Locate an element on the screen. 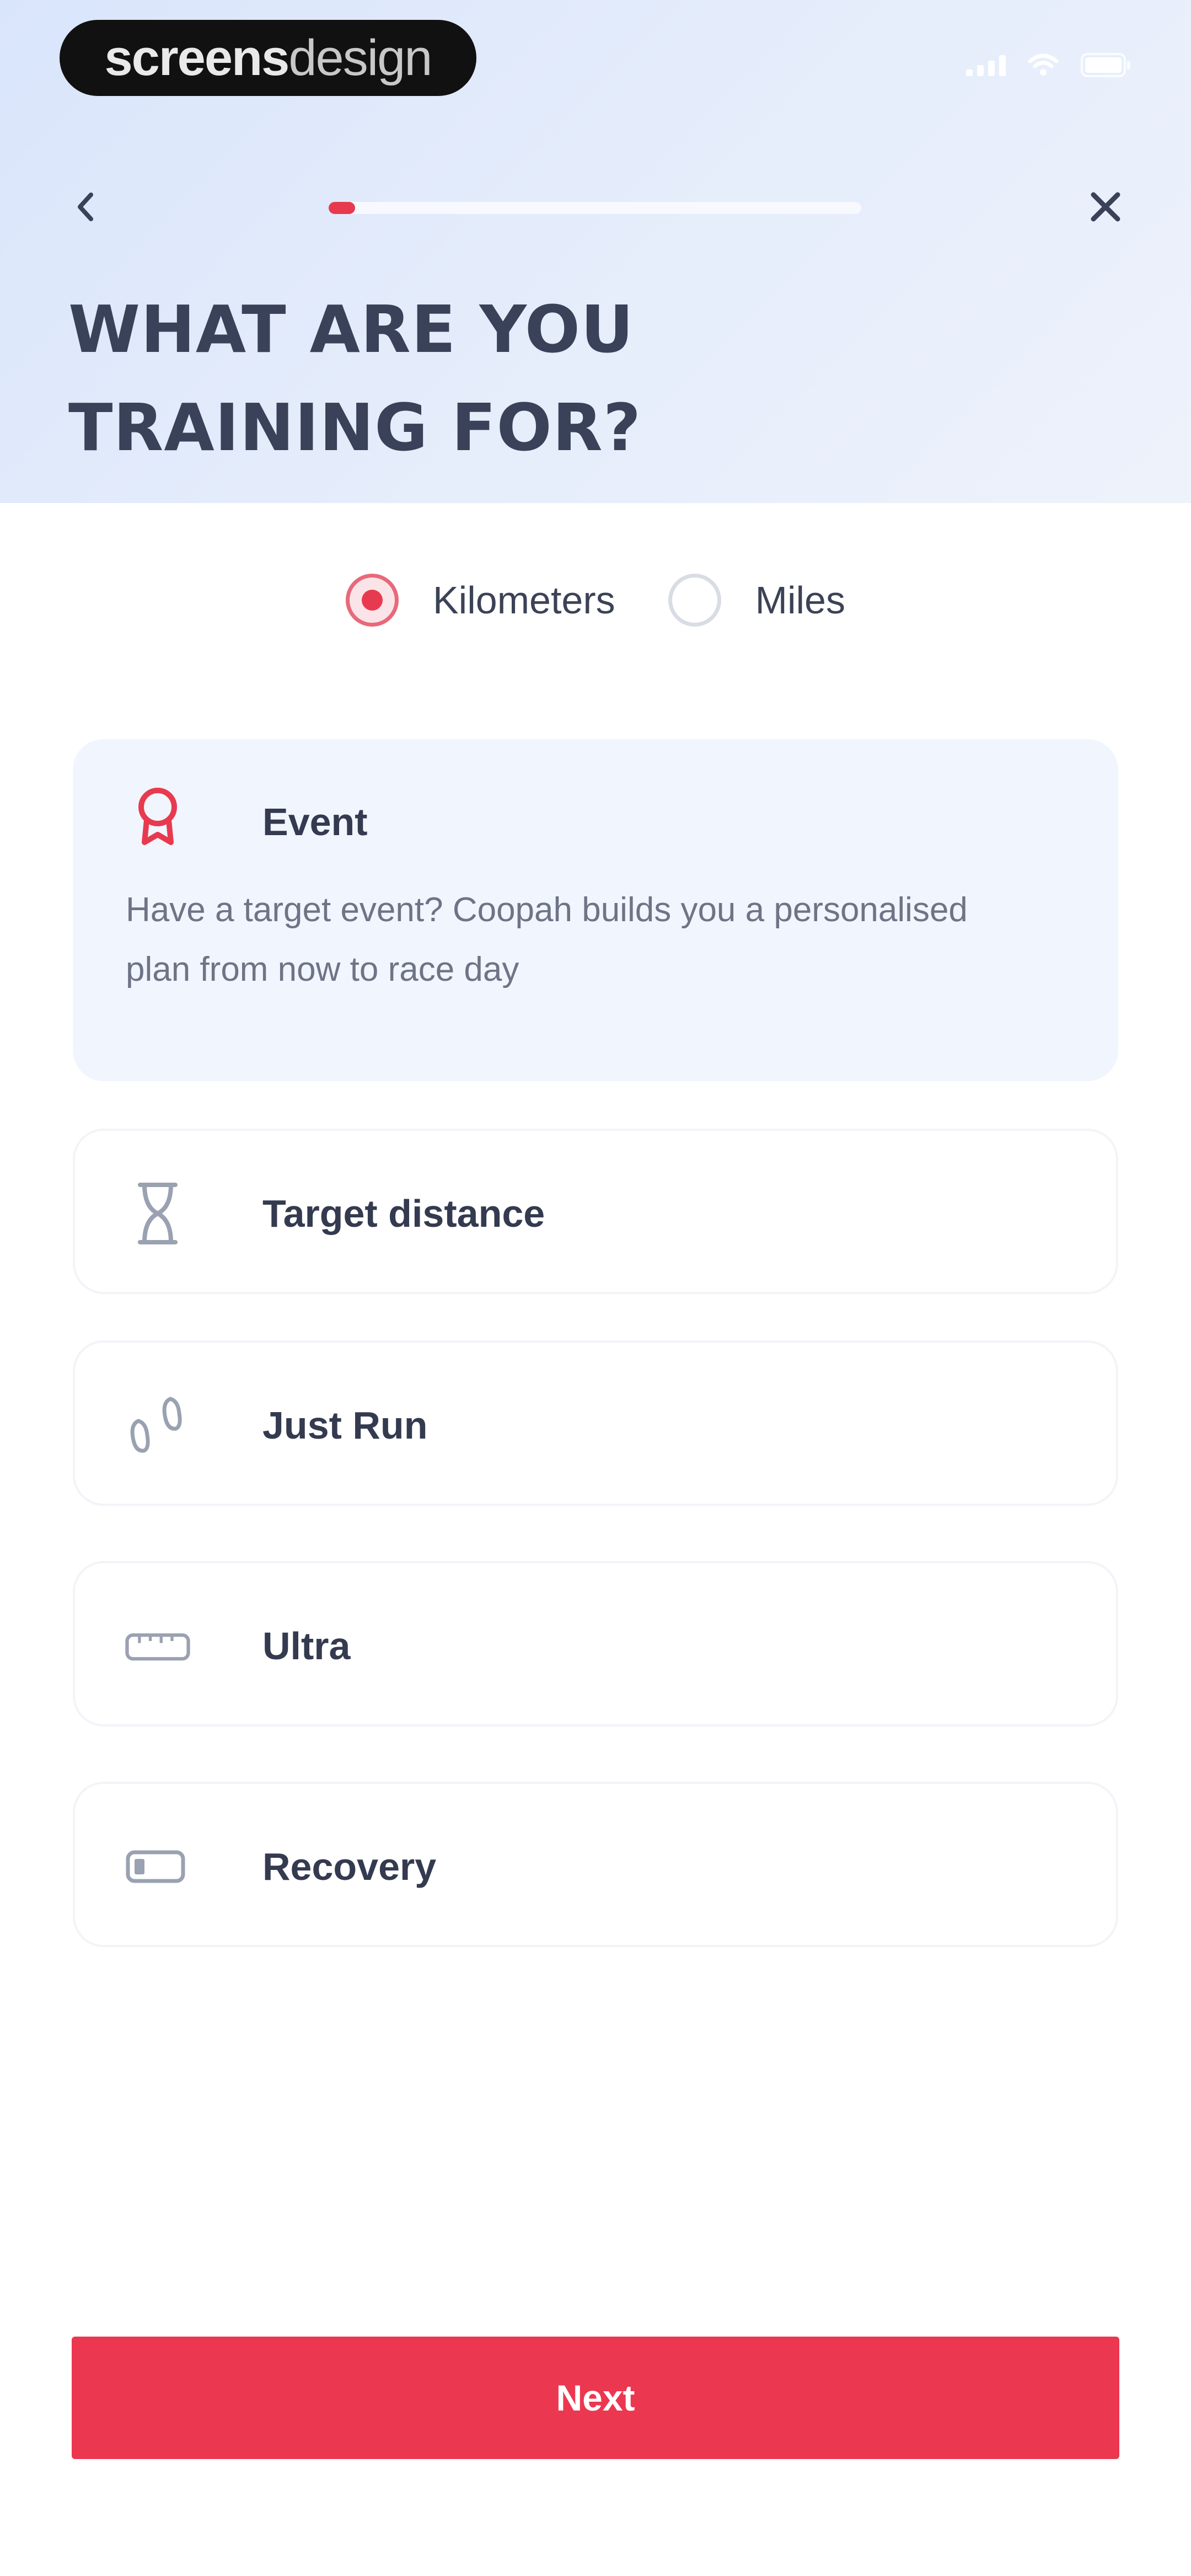 This screenshot has height=2576, width=1191. hourglass-icon is located at coordinates (158, 1213).